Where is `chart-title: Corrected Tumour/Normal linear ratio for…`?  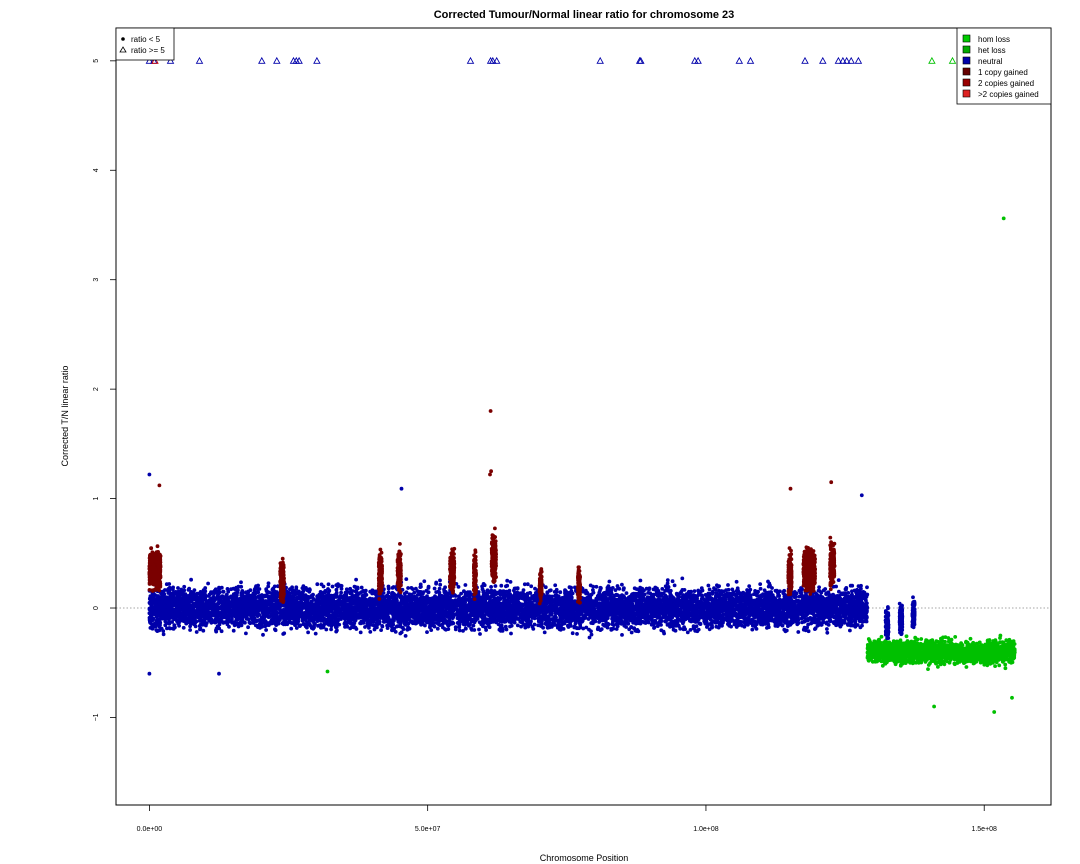
chart-title: Corrected Tumour/Normal linear ratio for… is located at coordinates (584, 15).